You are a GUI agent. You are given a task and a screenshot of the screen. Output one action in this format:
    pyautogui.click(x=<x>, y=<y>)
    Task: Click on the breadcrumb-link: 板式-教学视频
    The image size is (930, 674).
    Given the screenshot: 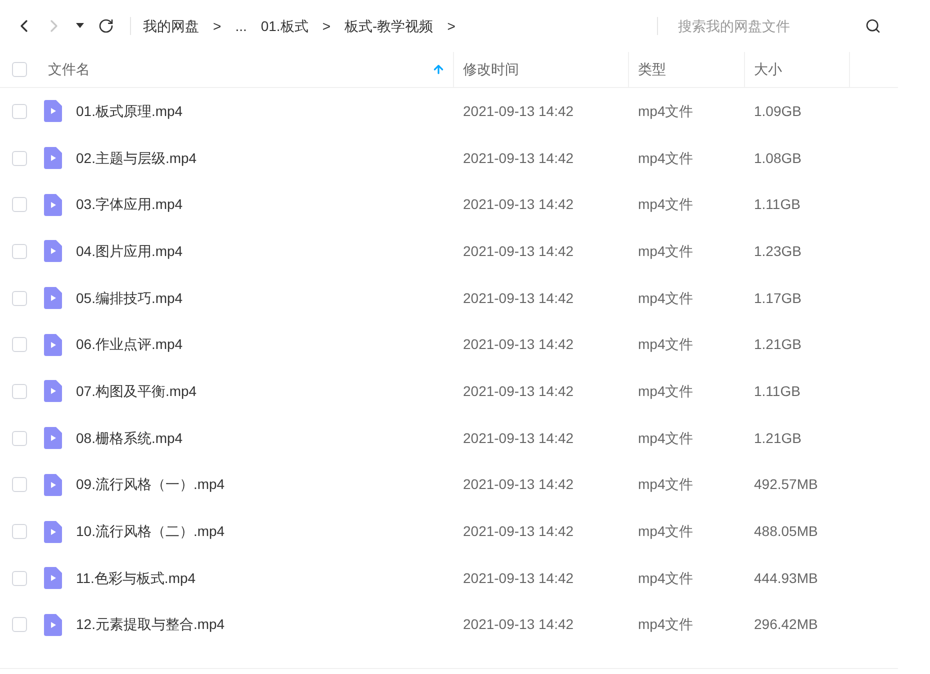 What is the action you would take?
    pyautogui.click(x=389, y=26)
    